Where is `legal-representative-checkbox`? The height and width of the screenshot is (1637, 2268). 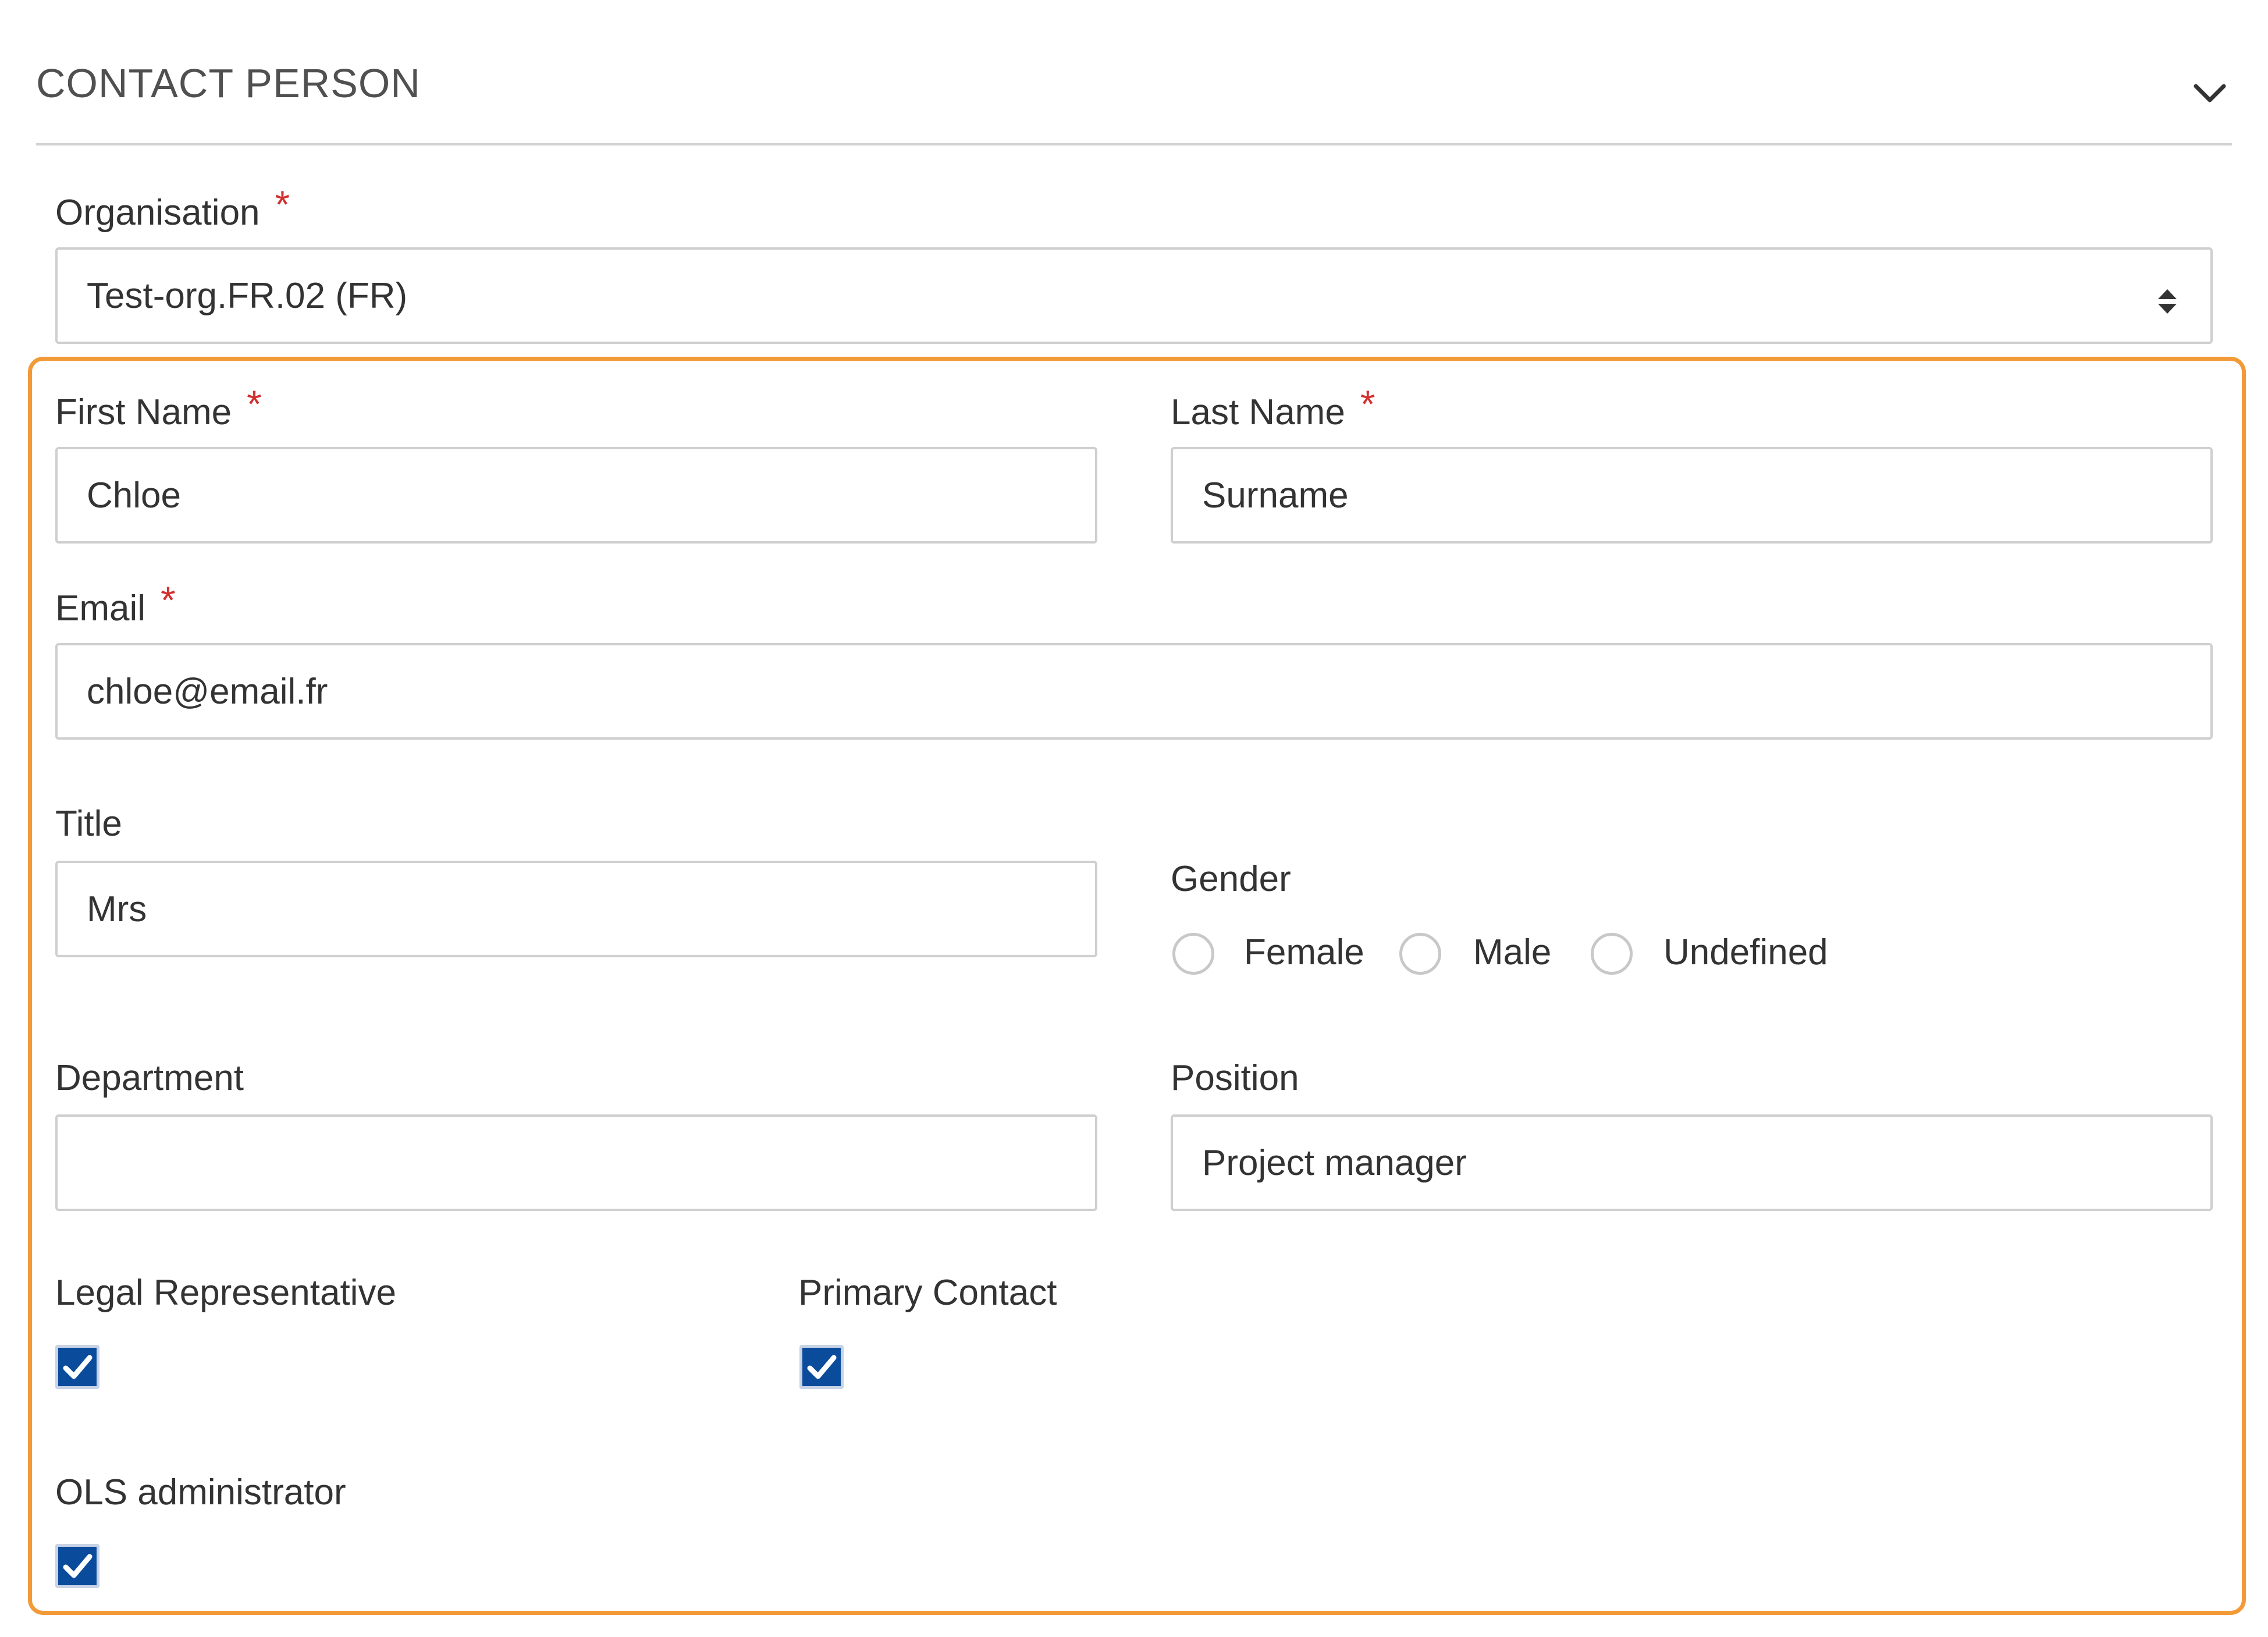
legal-representative-checkbox is located at coordinates (77, 1367).